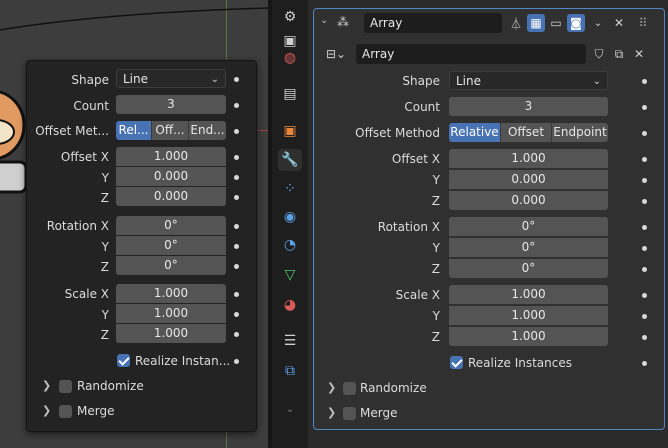  Describe the element at coordinates (435, 201) in the screenshot. I see `offset-z-label: Z` at that location.